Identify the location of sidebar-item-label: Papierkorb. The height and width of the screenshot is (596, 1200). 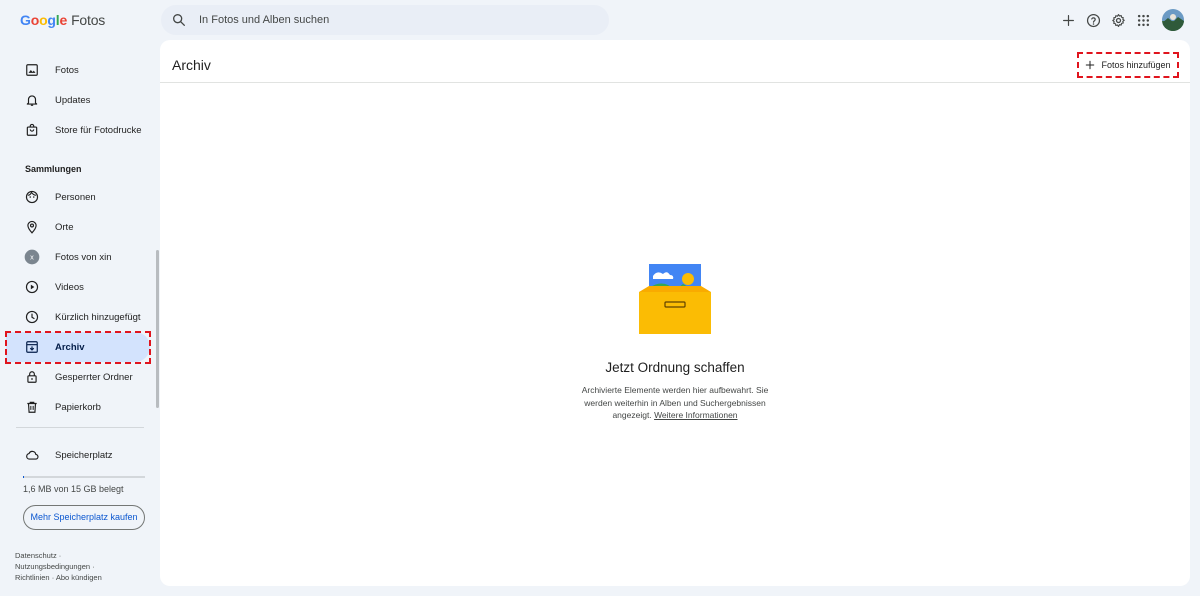
(78, 407).